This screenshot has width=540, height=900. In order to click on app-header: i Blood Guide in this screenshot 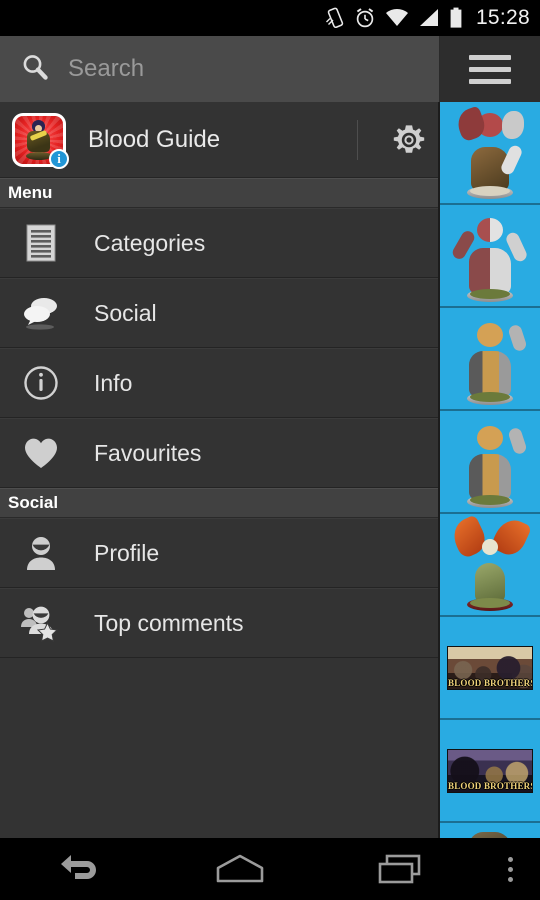, I will do `click(219, 140)`.